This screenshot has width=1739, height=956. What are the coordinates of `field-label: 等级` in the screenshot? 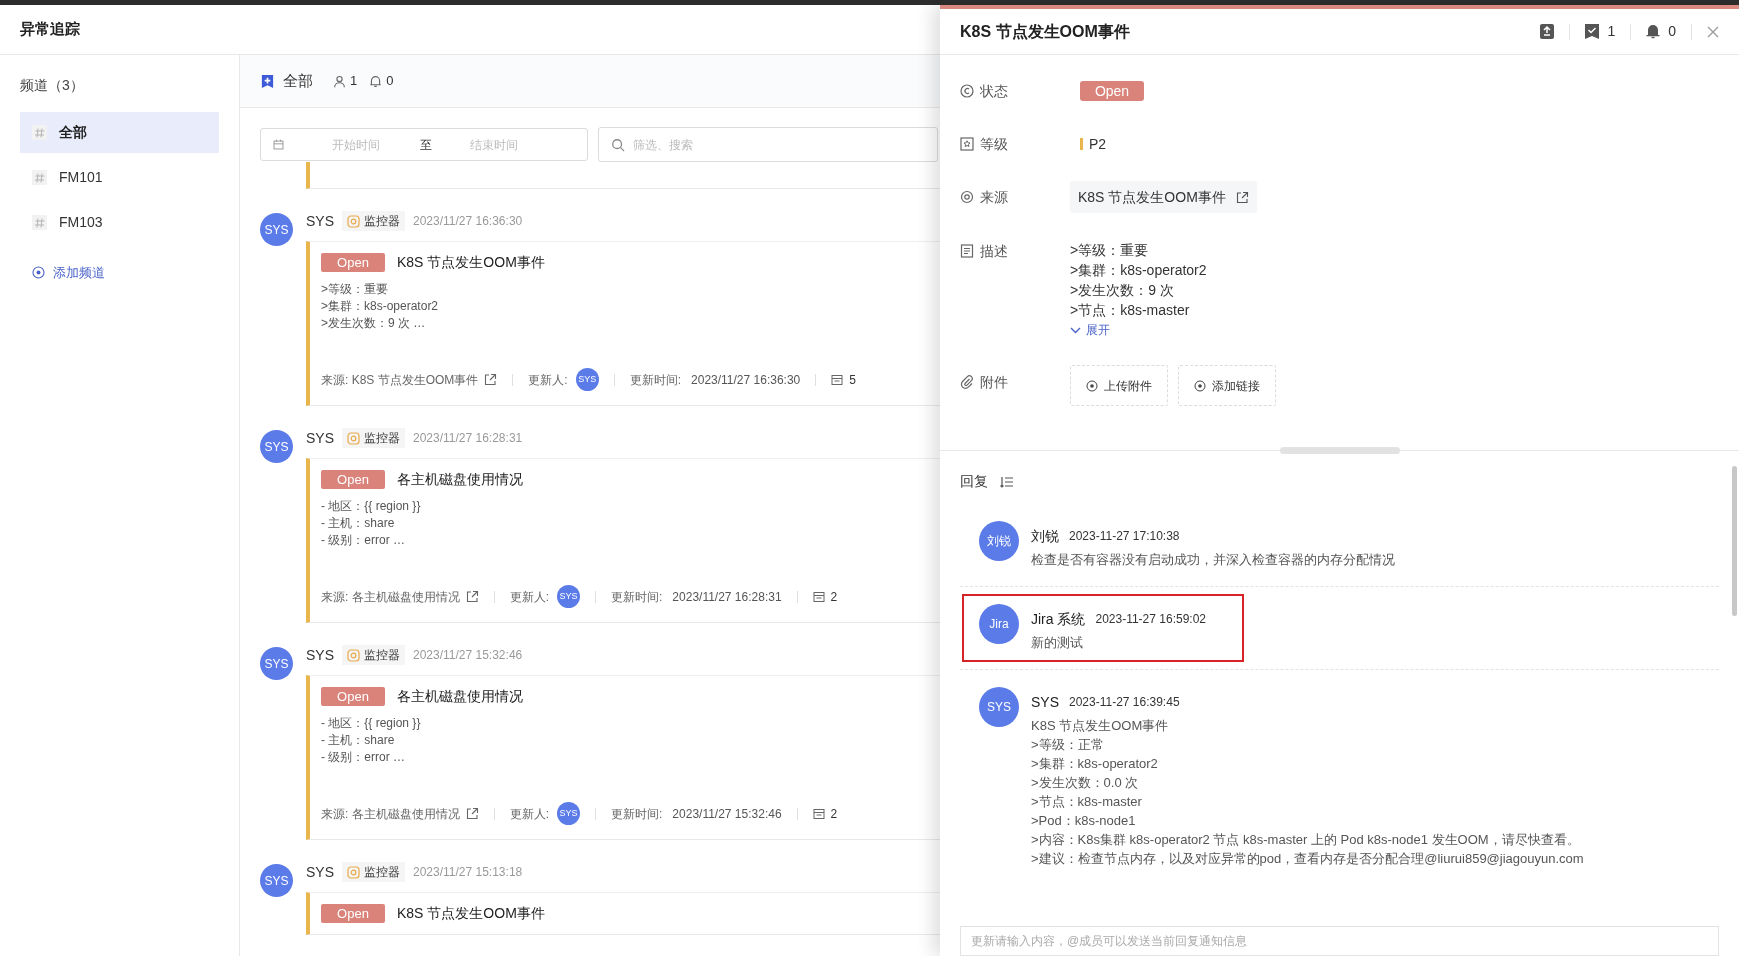 It's located at (994, 144).